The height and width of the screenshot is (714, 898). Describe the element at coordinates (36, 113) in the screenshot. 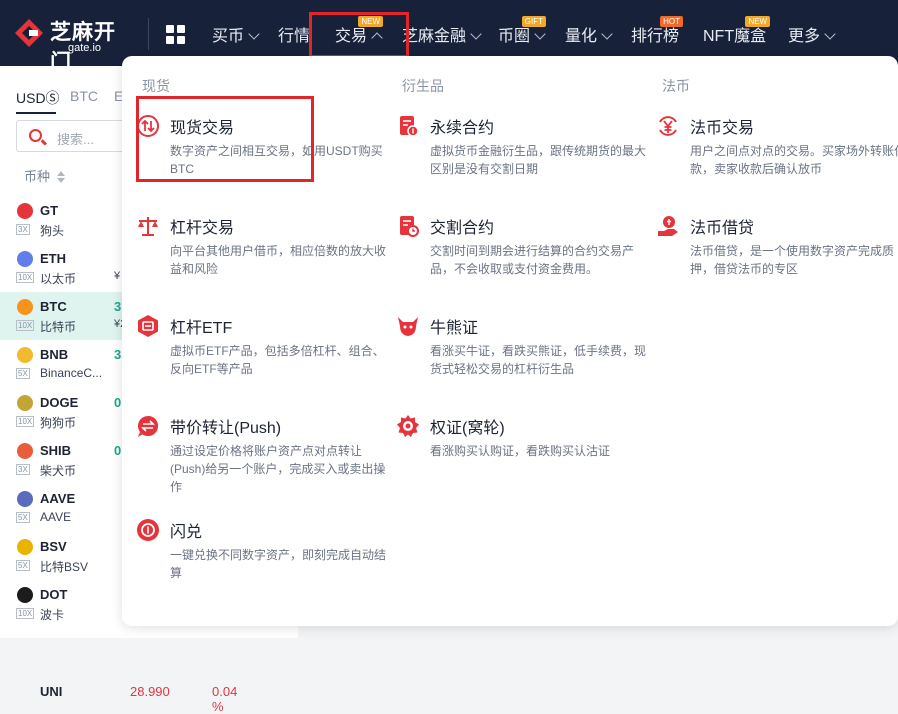

I see `active-tab-underline` at that location.